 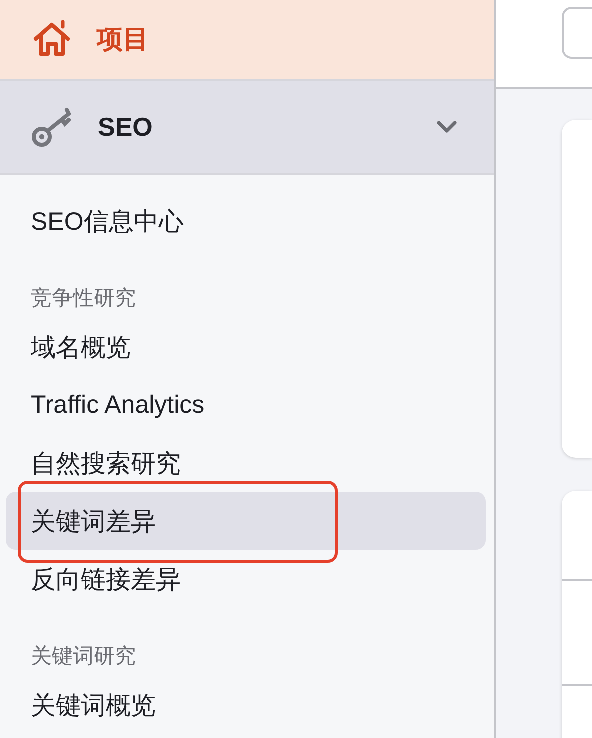 I want to click on home-nav-item: 项目, so click(x=247, y=40).